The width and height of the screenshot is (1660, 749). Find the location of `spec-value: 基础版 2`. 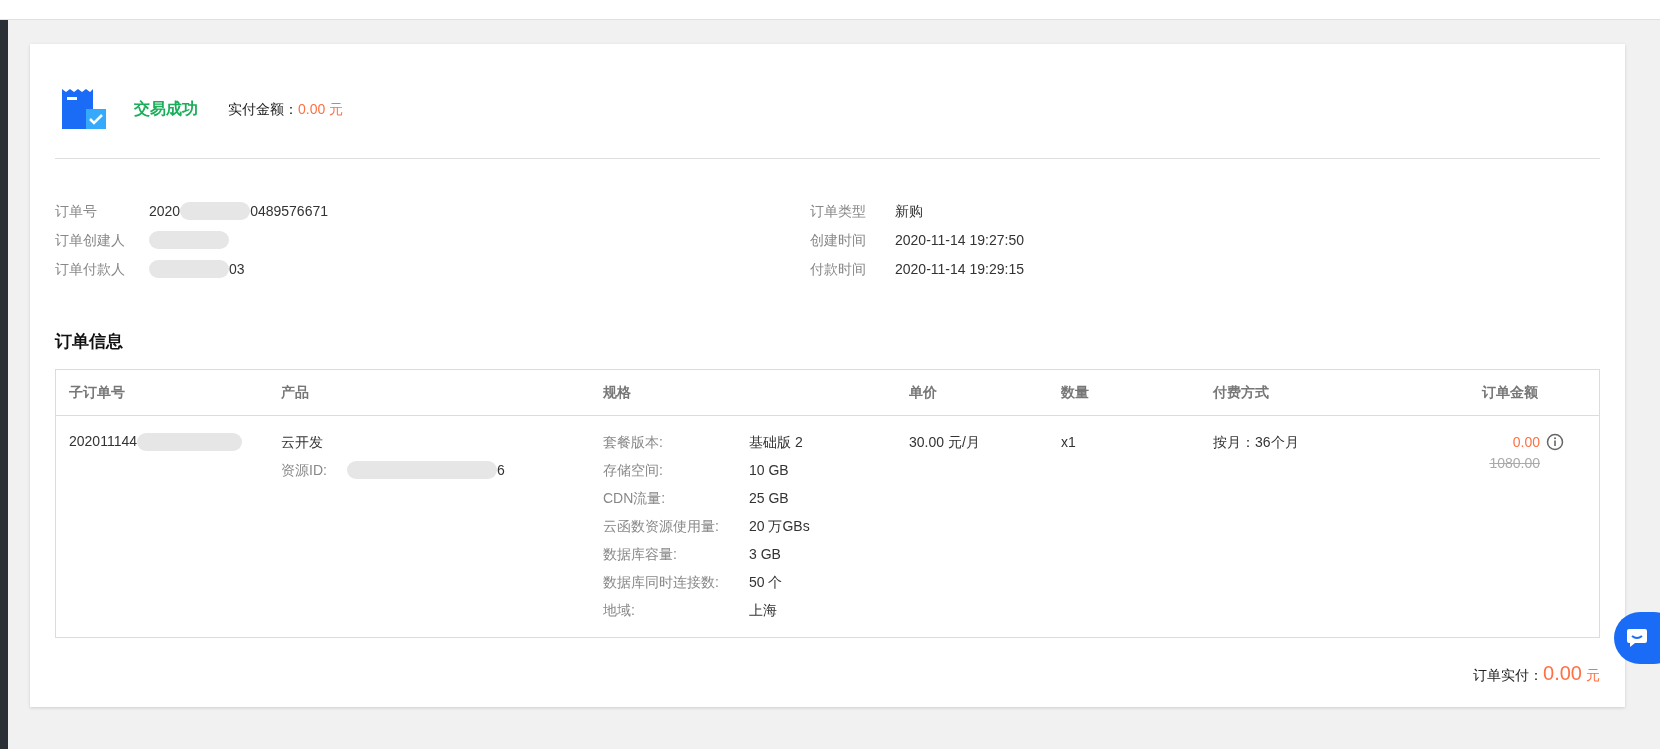

spec-value: 基础版 2 is located at coordinates (776, 442).